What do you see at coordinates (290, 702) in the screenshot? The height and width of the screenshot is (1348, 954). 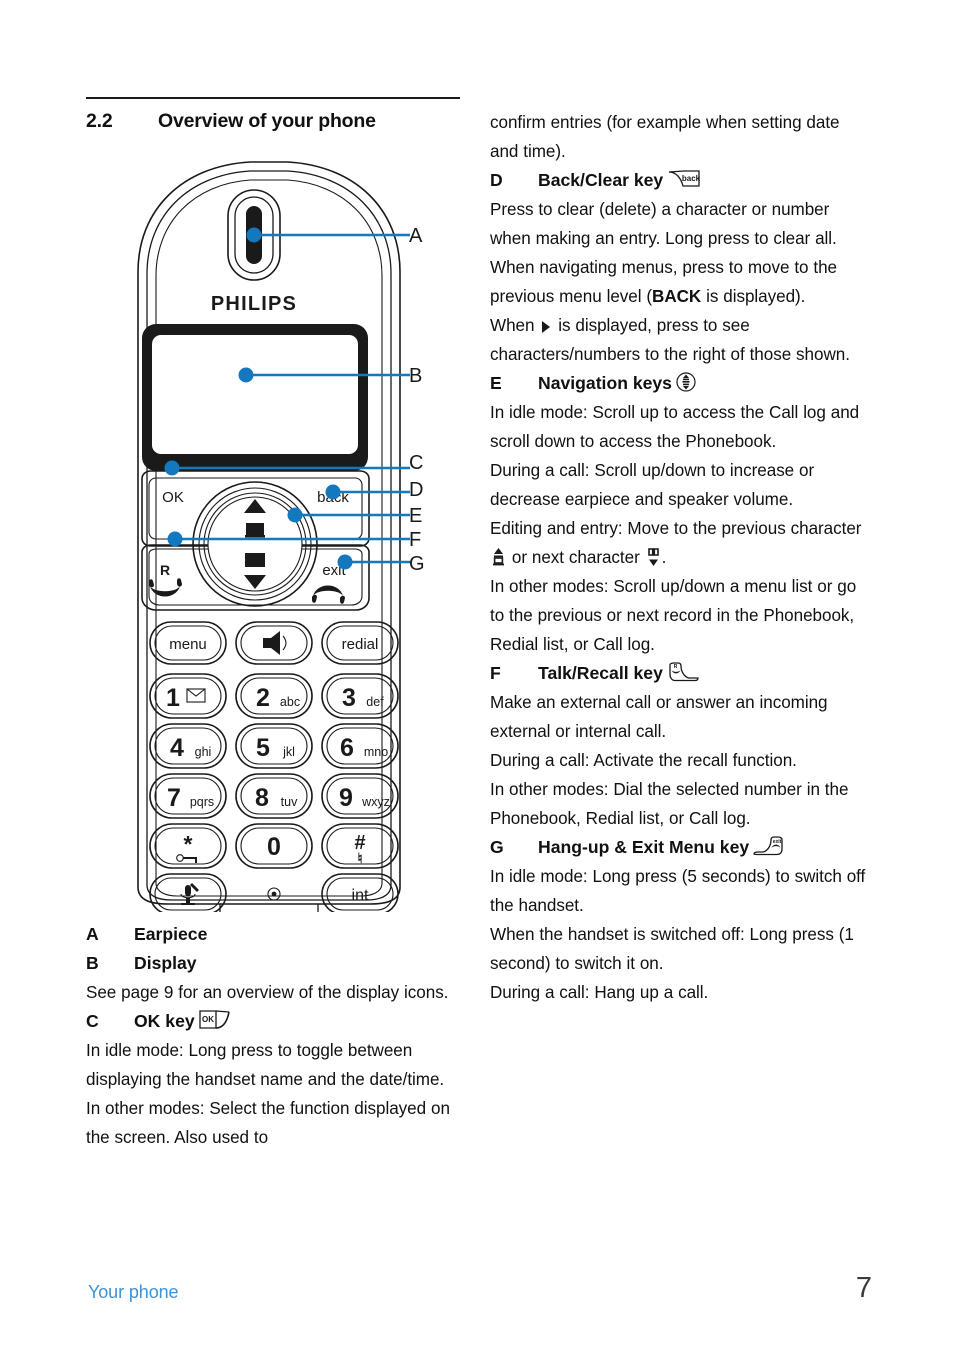 I see `svg-text: abc` at bounding box center [290, 702].